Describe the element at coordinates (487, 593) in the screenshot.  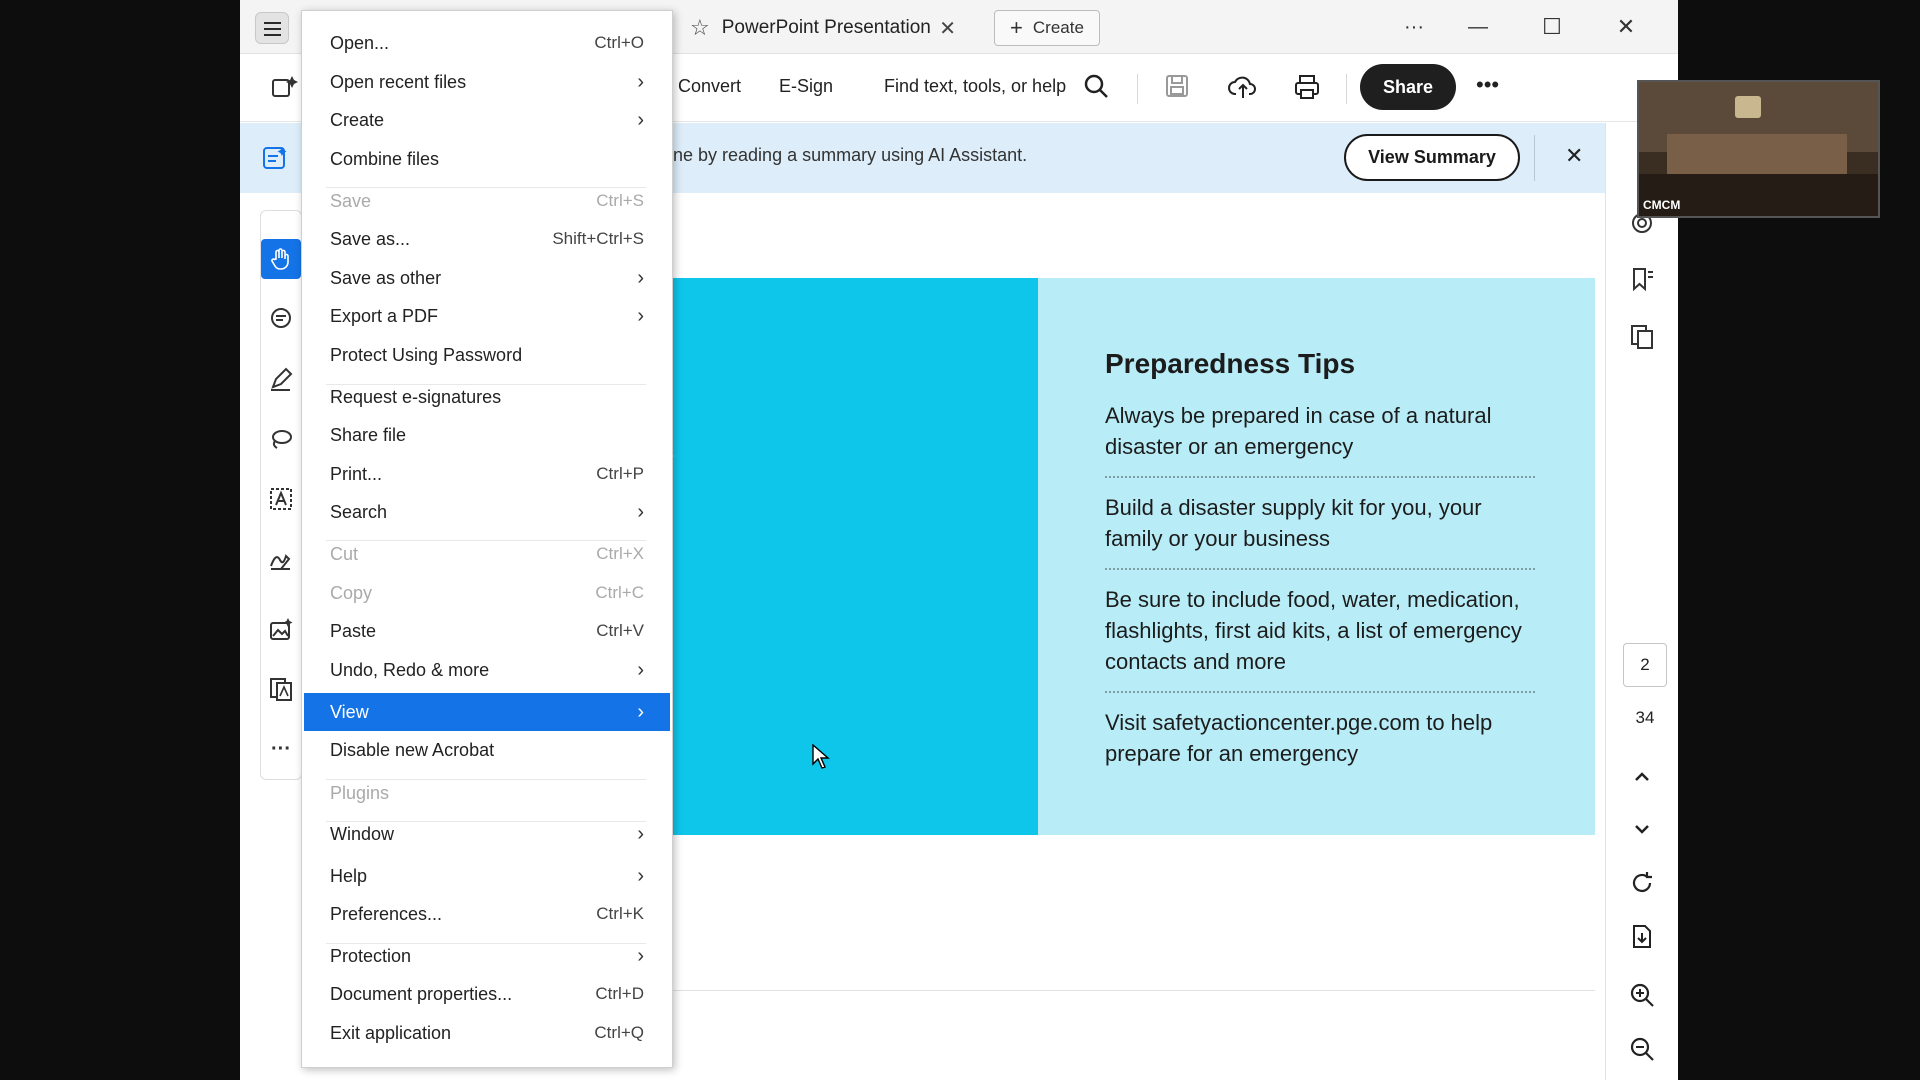
I see `menu-item: Copy Ctrl+C` at that location.